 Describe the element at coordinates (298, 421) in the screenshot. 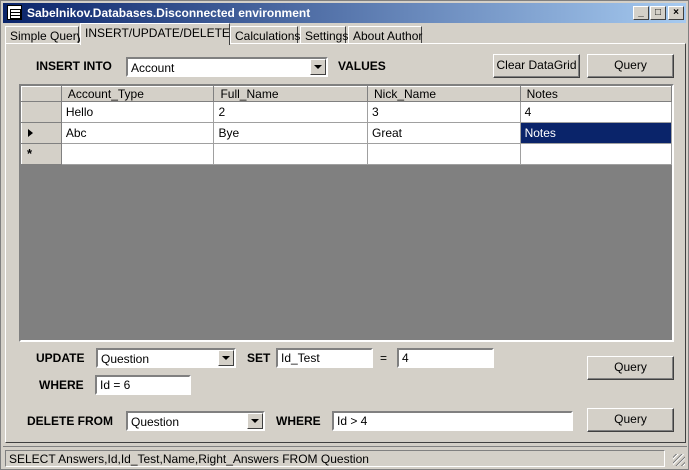

I see `delete-where-label: WHERE` at that location.